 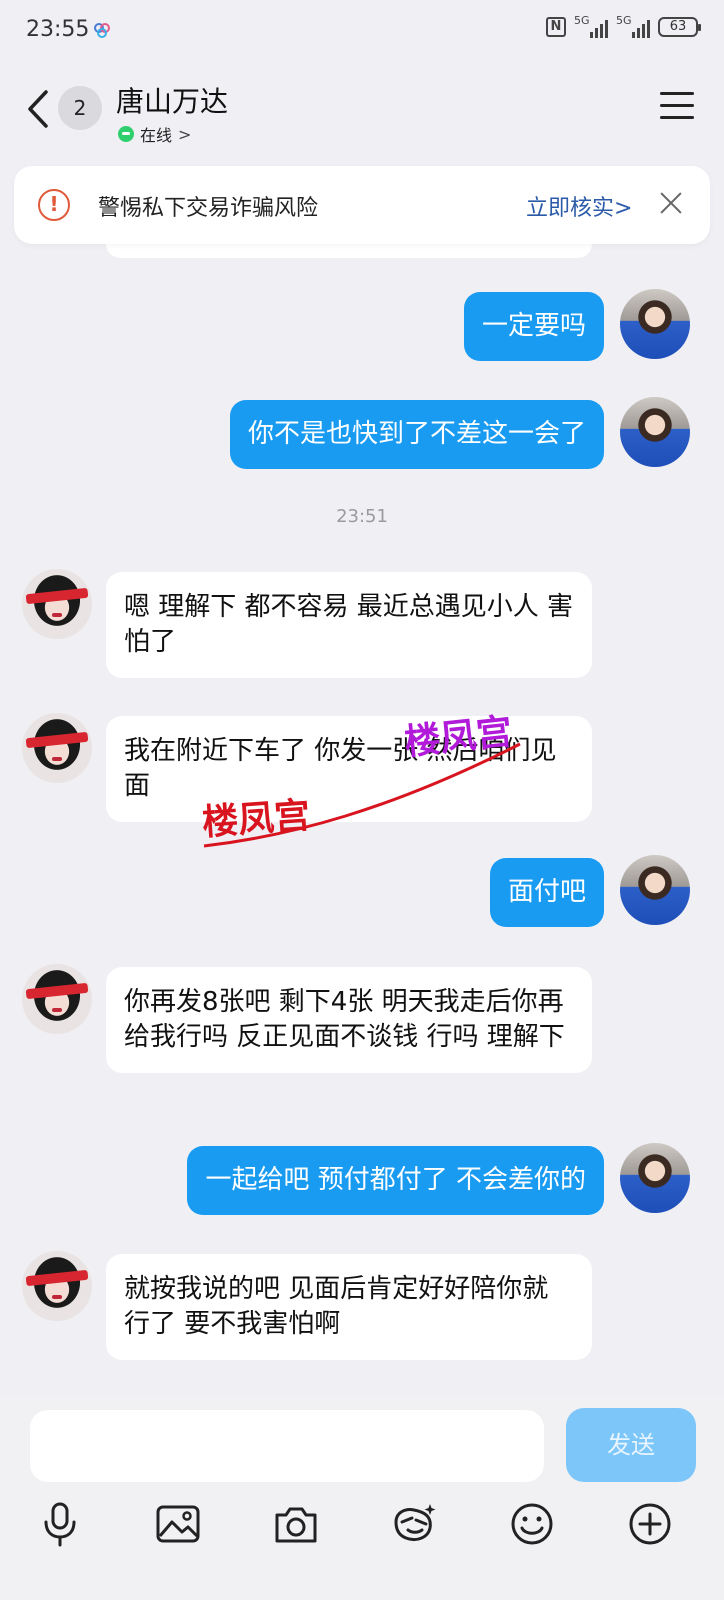 I want to click on chat-header: 2 唐山万达 在线 >, so click(x=362, y=110).